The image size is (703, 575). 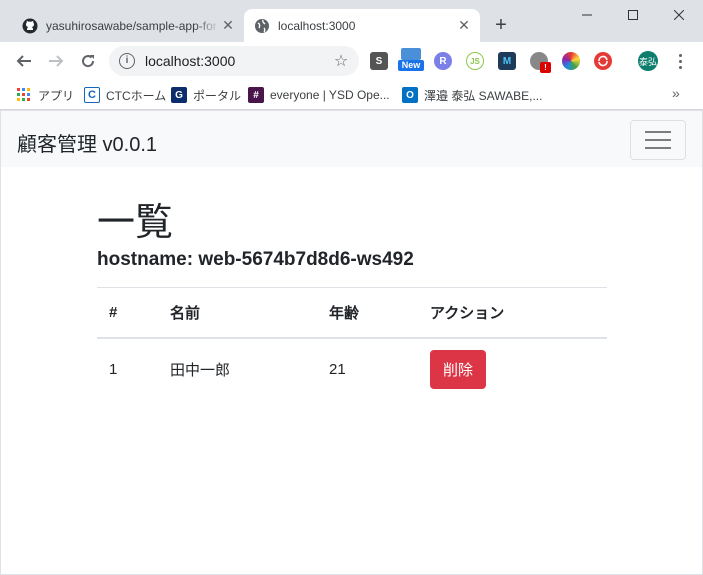 I want to click on header-age: 年齢, so click(x=367, y=313).